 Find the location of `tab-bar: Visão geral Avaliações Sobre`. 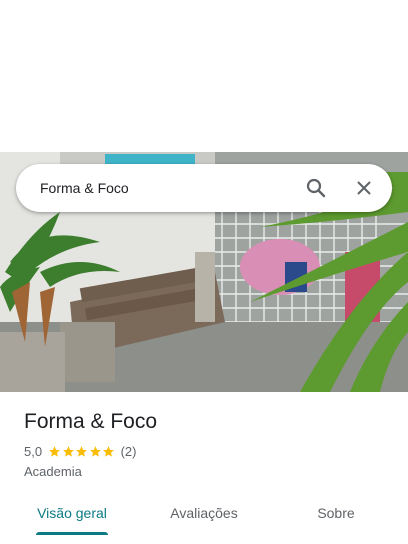

tab-bar: Visão geral Avaliações Sobre is located at coordinates (204, 516).